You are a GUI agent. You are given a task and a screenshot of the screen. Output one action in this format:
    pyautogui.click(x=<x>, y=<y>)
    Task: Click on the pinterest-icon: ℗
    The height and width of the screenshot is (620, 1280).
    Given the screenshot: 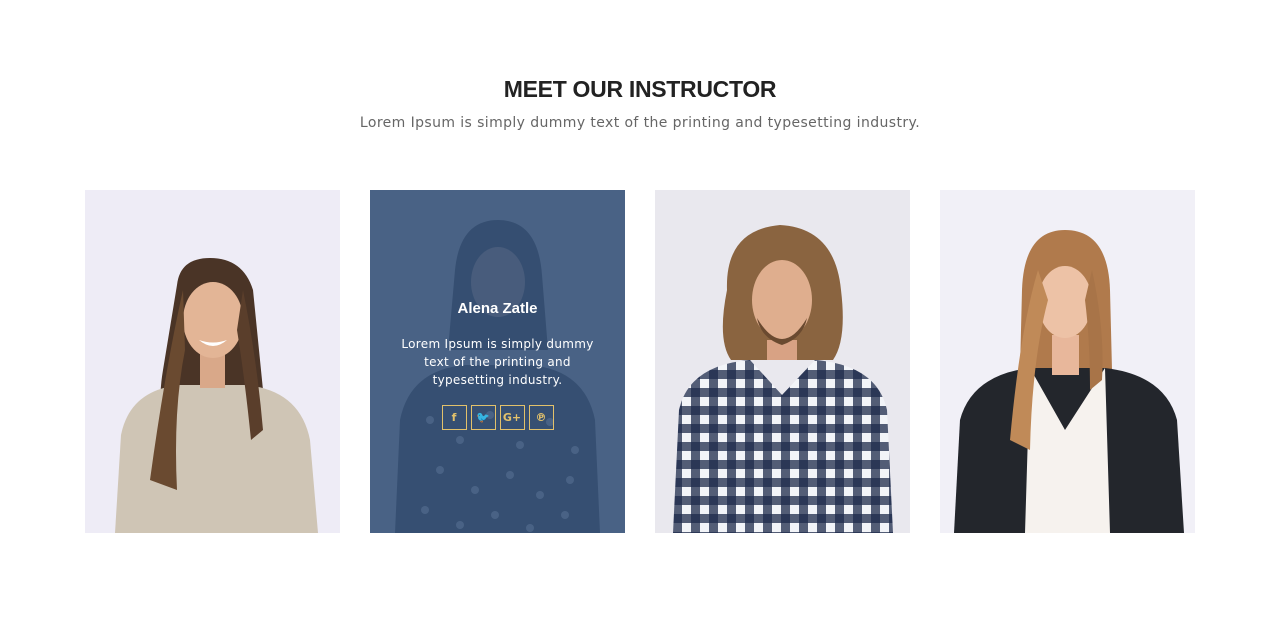 What is the action you would take?
    pyautogui.click(x=541, y=417)
    